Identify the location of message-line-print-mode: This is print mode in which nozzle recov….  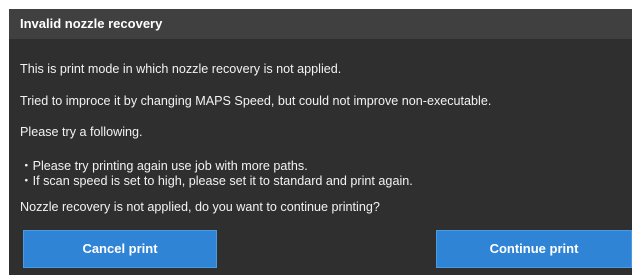
(181, 69).